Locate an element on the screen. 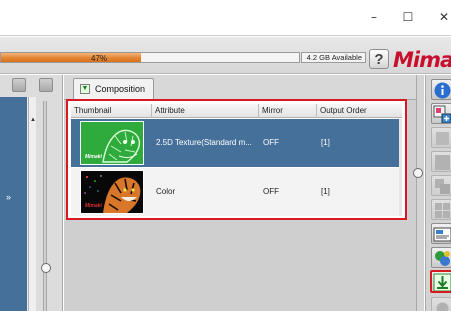  layout-icon is located at coordinates (442, 234).